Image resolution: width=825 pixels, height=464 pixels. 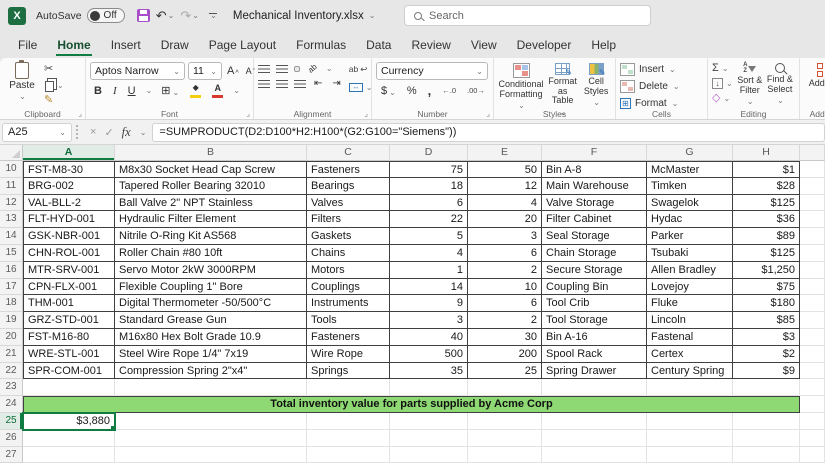 I want to click on cell-C18: Instruments, so click(x=348, y=304).